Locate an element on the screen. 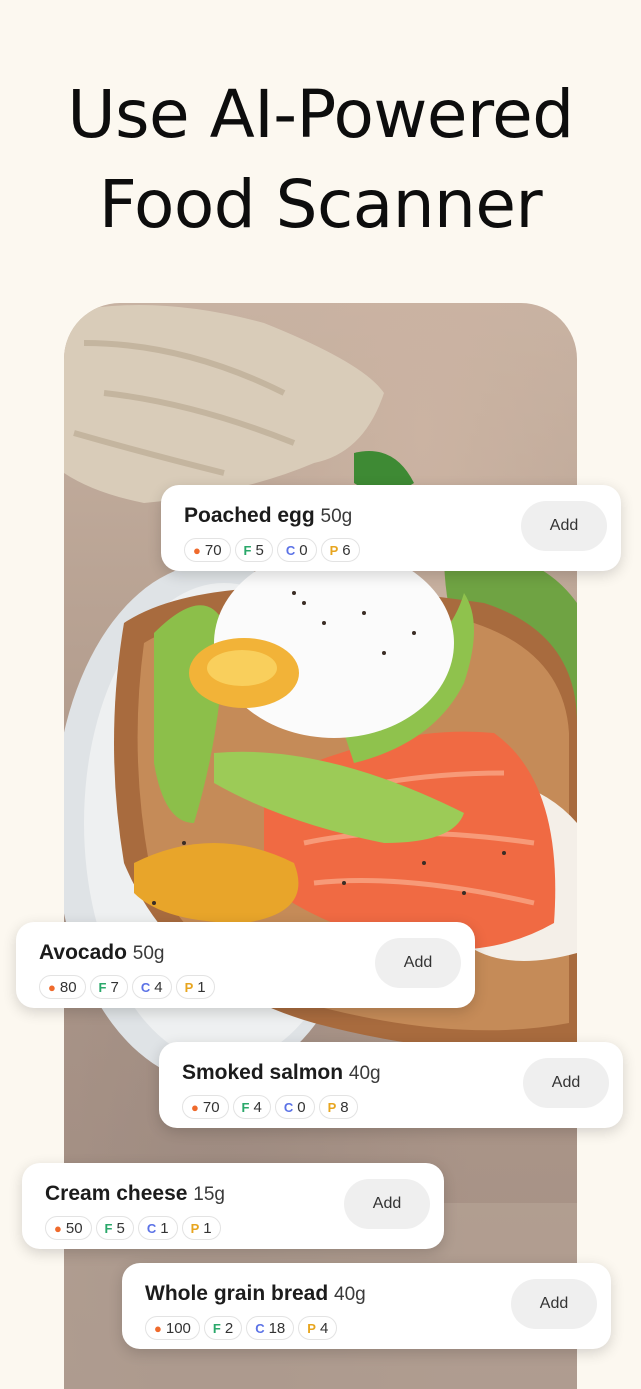 This screenshot has width=641, height=1389. protein-chip: P6 is located at coordinates (340, 550).